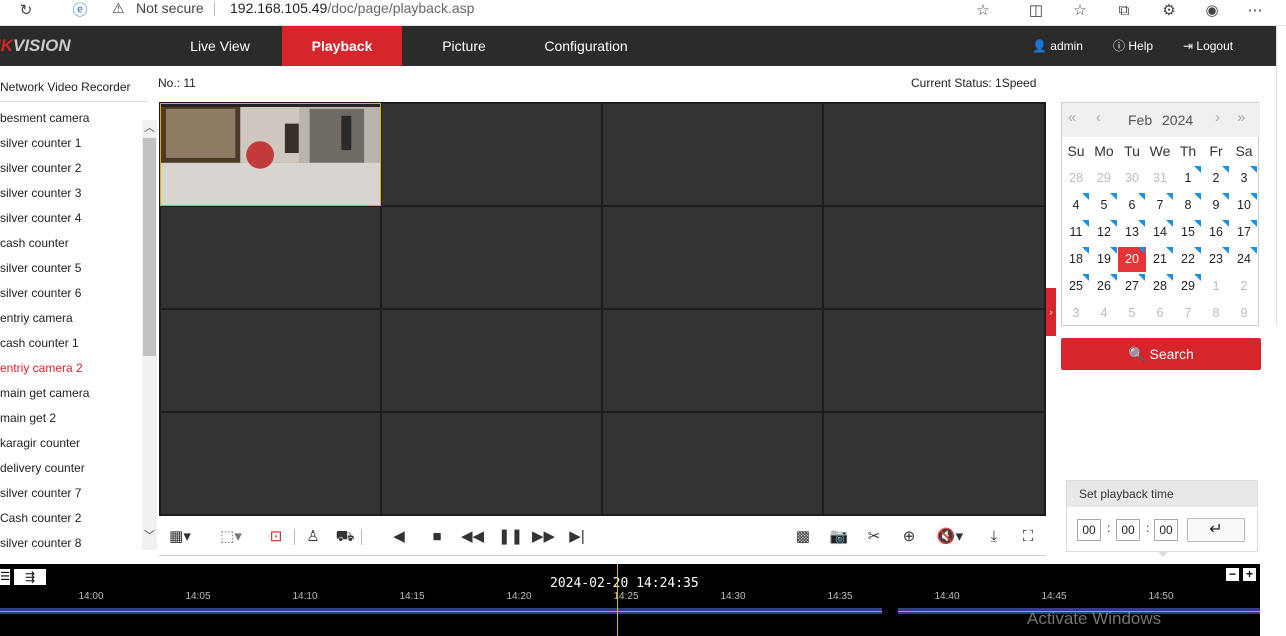  Describe the element at coordinates (1104, 205) in the screenshot. I see `calendar-day: 5` at that location.